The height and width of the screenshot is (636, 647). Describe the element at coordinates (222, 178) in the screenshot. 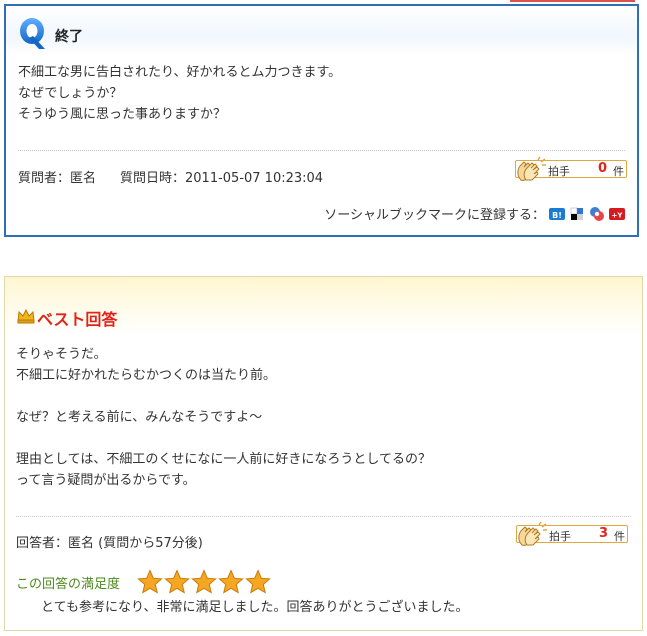

I see `question-date: 質問日時：2011-05-07 10:23:04` at that location.